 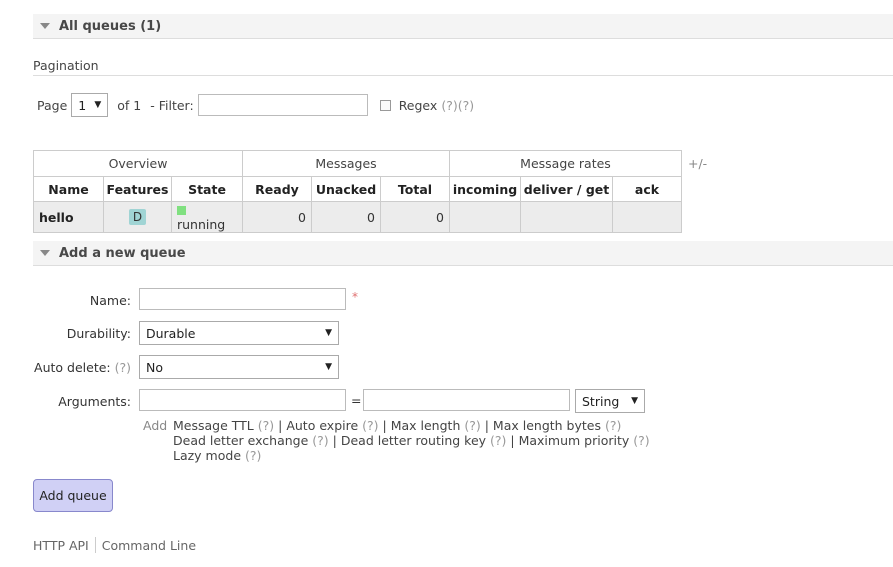 I want to click on auto-delete-label-wrap: Auto delete: (?), so click(x=82, y=367).